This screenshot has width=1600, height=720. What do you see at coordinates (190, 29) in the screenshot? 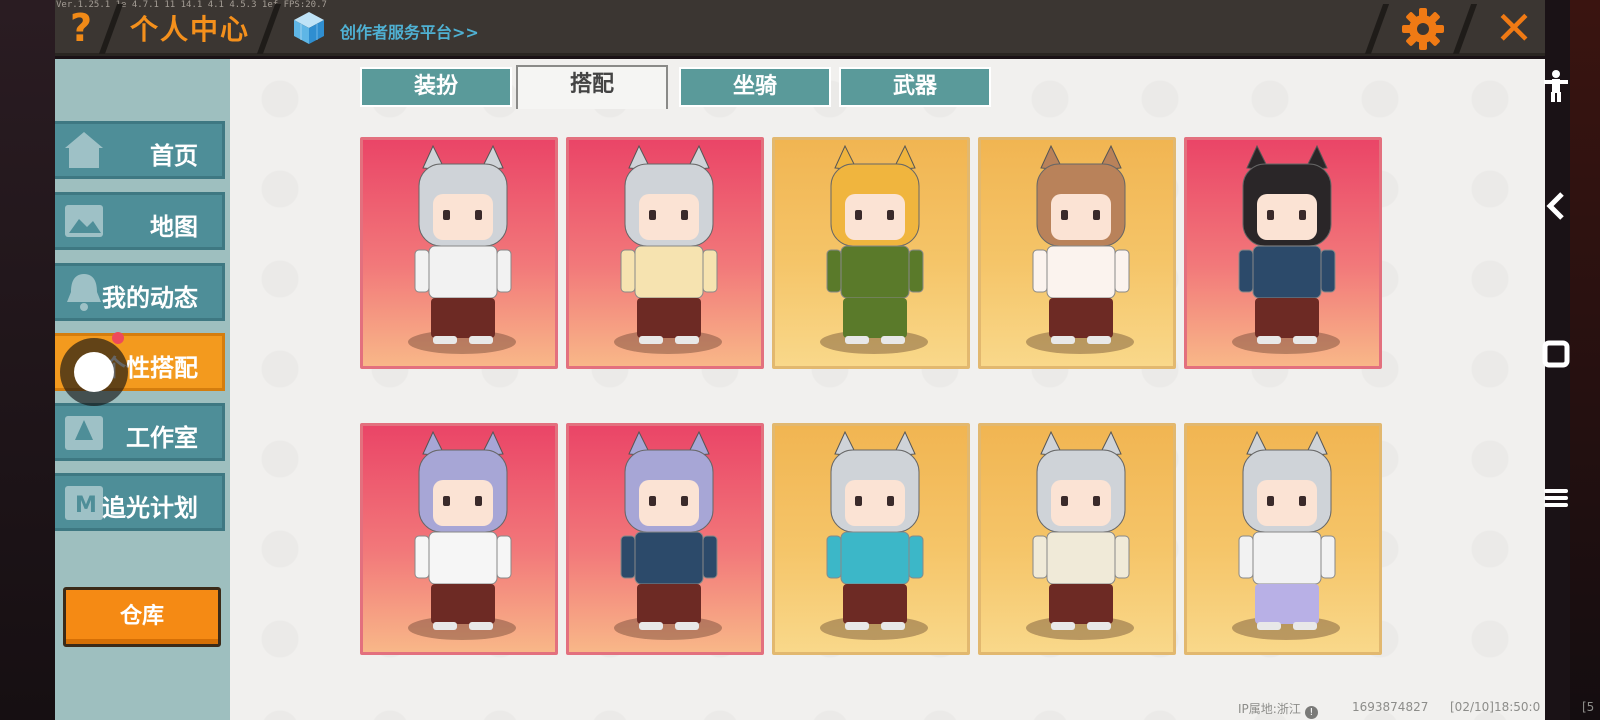
I see `page-title: 个人中心` at bounding box center [190, 29].